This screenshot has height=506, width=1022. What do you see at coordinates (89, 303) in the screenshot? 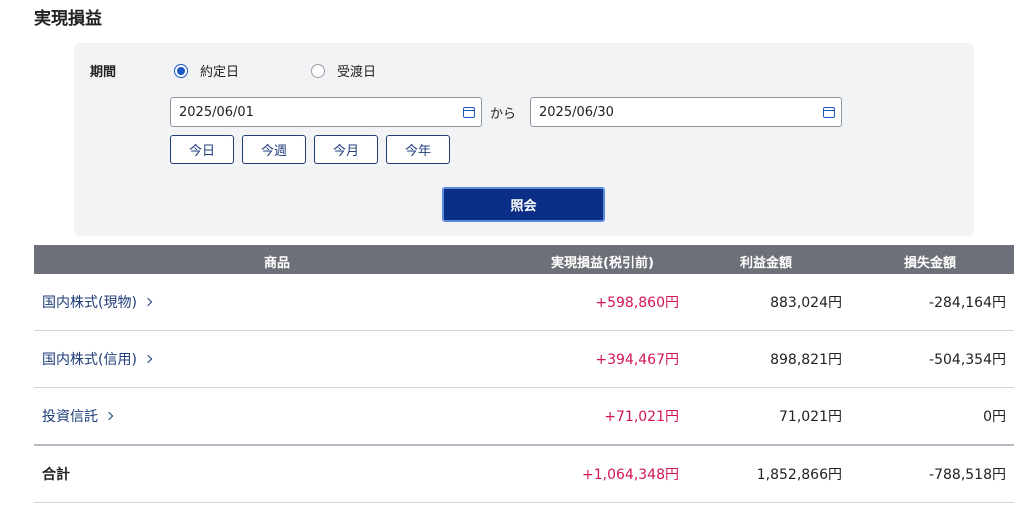
I see `product-name: 国内株式(現物)` at bounding box center [89, 303].